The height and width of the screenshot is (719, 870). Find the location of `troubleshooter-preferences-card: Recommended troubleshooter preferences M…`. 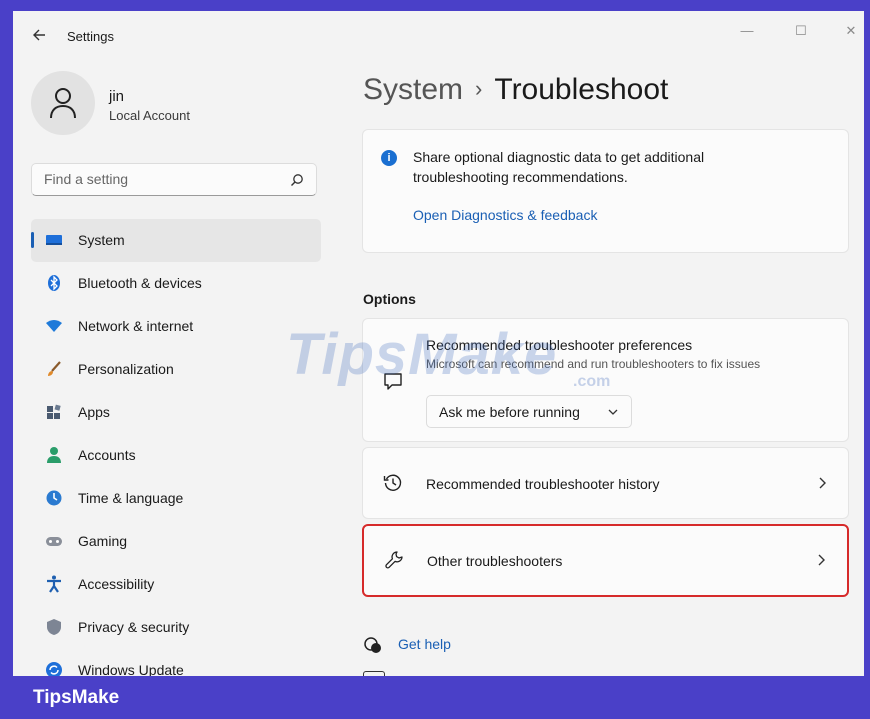

troubleshooter-preferences-card: Recommended troubleshooter preferences M… is located at coordinates (605, 380).